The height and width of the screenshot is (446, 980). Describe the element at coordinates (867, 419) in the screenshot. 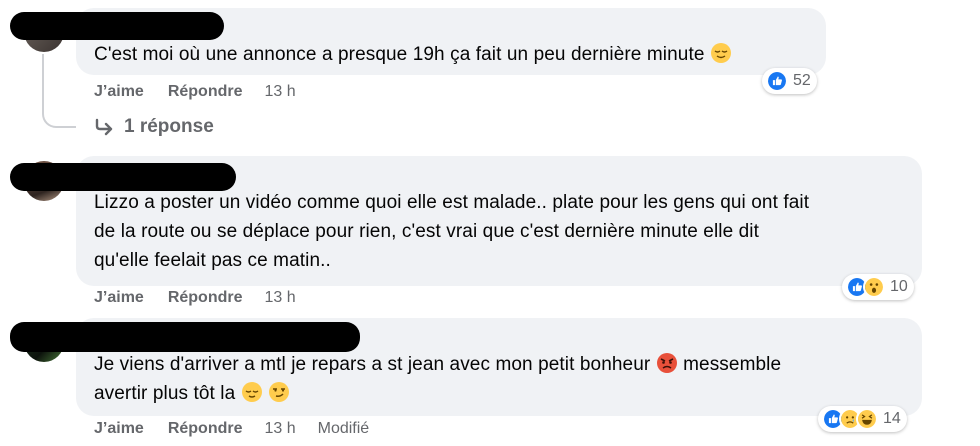

I see `haha-icon` at that location.